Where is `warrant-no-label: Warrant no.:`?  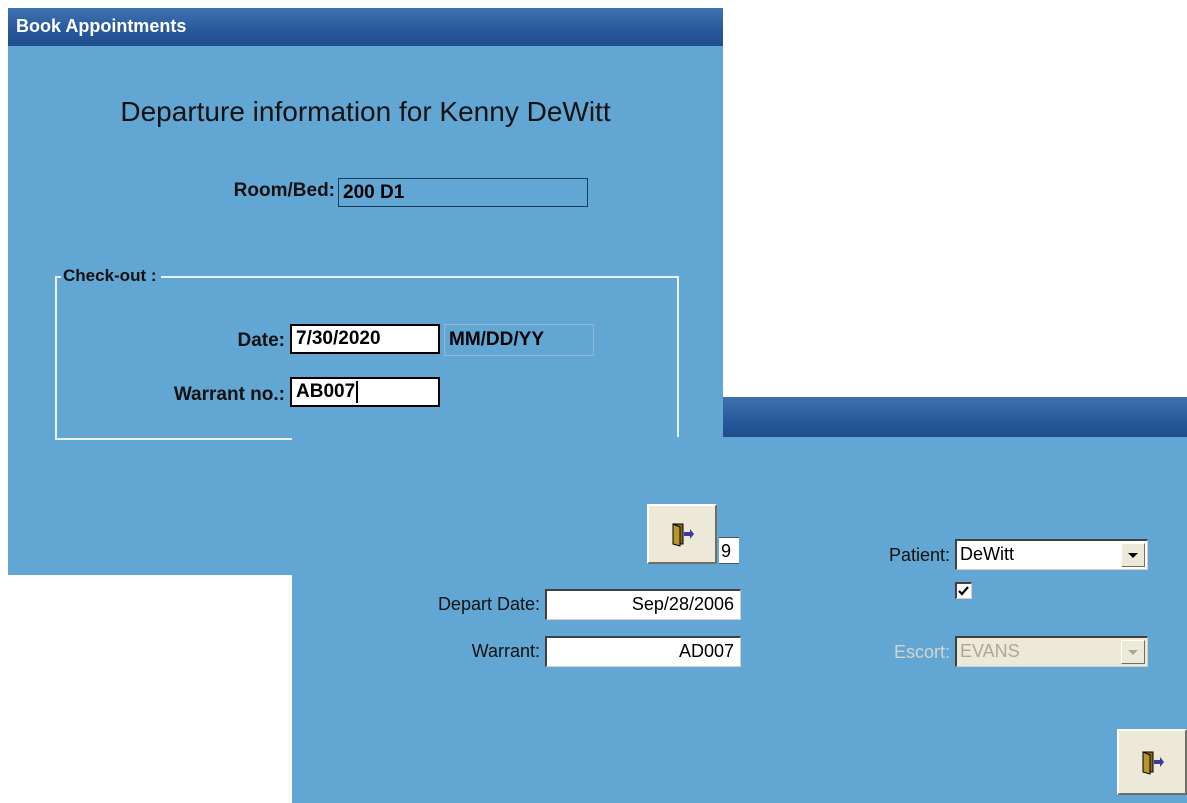
warrant-no-label: Warrant no.: is located at coordinates (229, 394).